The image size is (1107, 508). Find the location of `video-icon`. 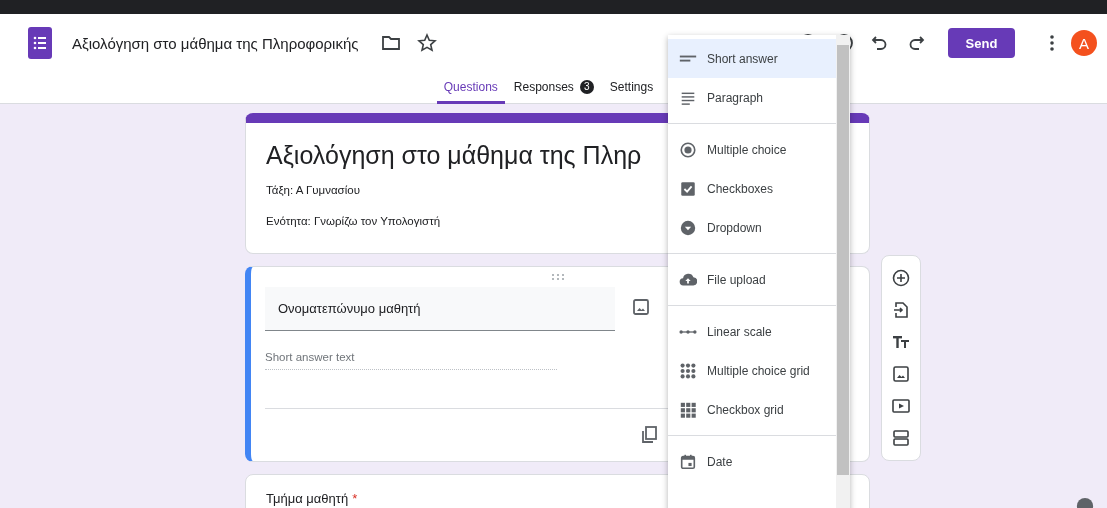

video-icon is located at coordinates (901, 406).